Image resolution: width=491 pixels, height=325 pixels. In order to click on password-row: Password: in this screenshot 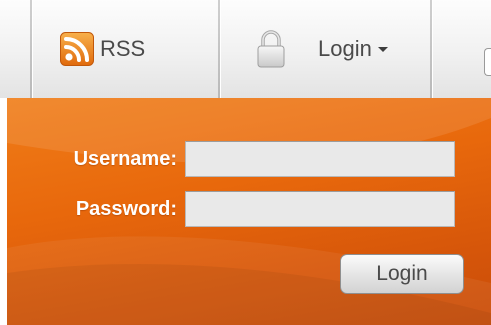, I will do `click(245, 209)`.